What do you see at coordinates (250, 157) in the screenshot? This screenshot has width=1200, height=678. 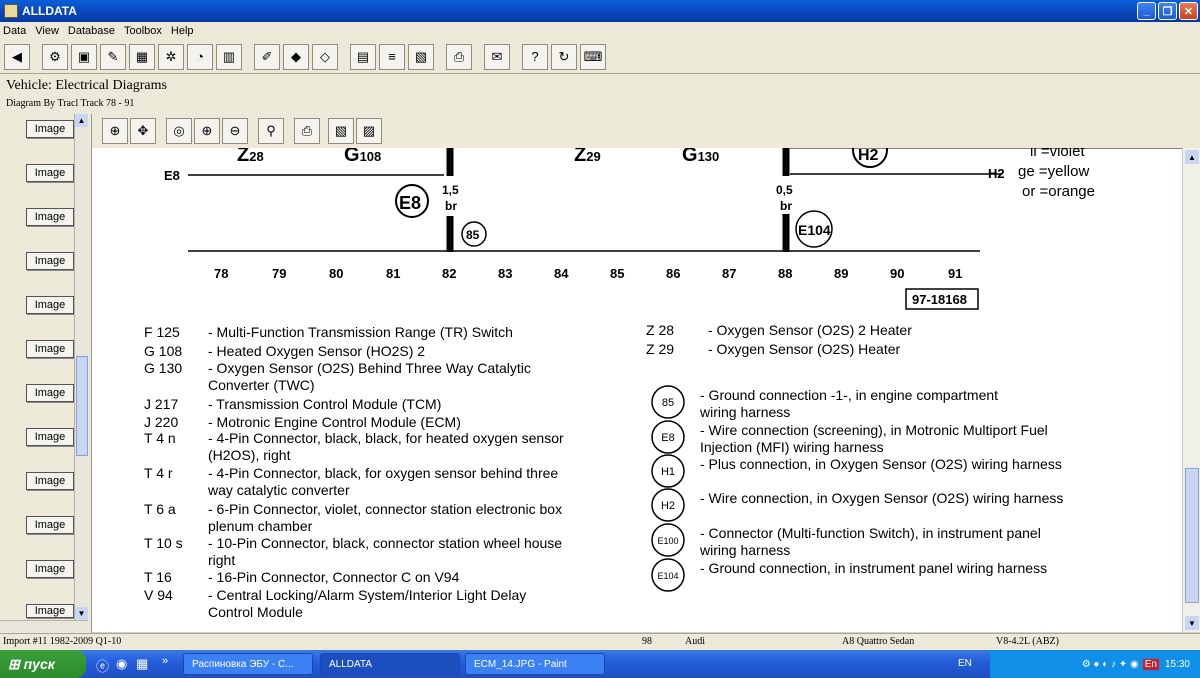 I see `label-z28: Z28` at bounding box center [250, 157].